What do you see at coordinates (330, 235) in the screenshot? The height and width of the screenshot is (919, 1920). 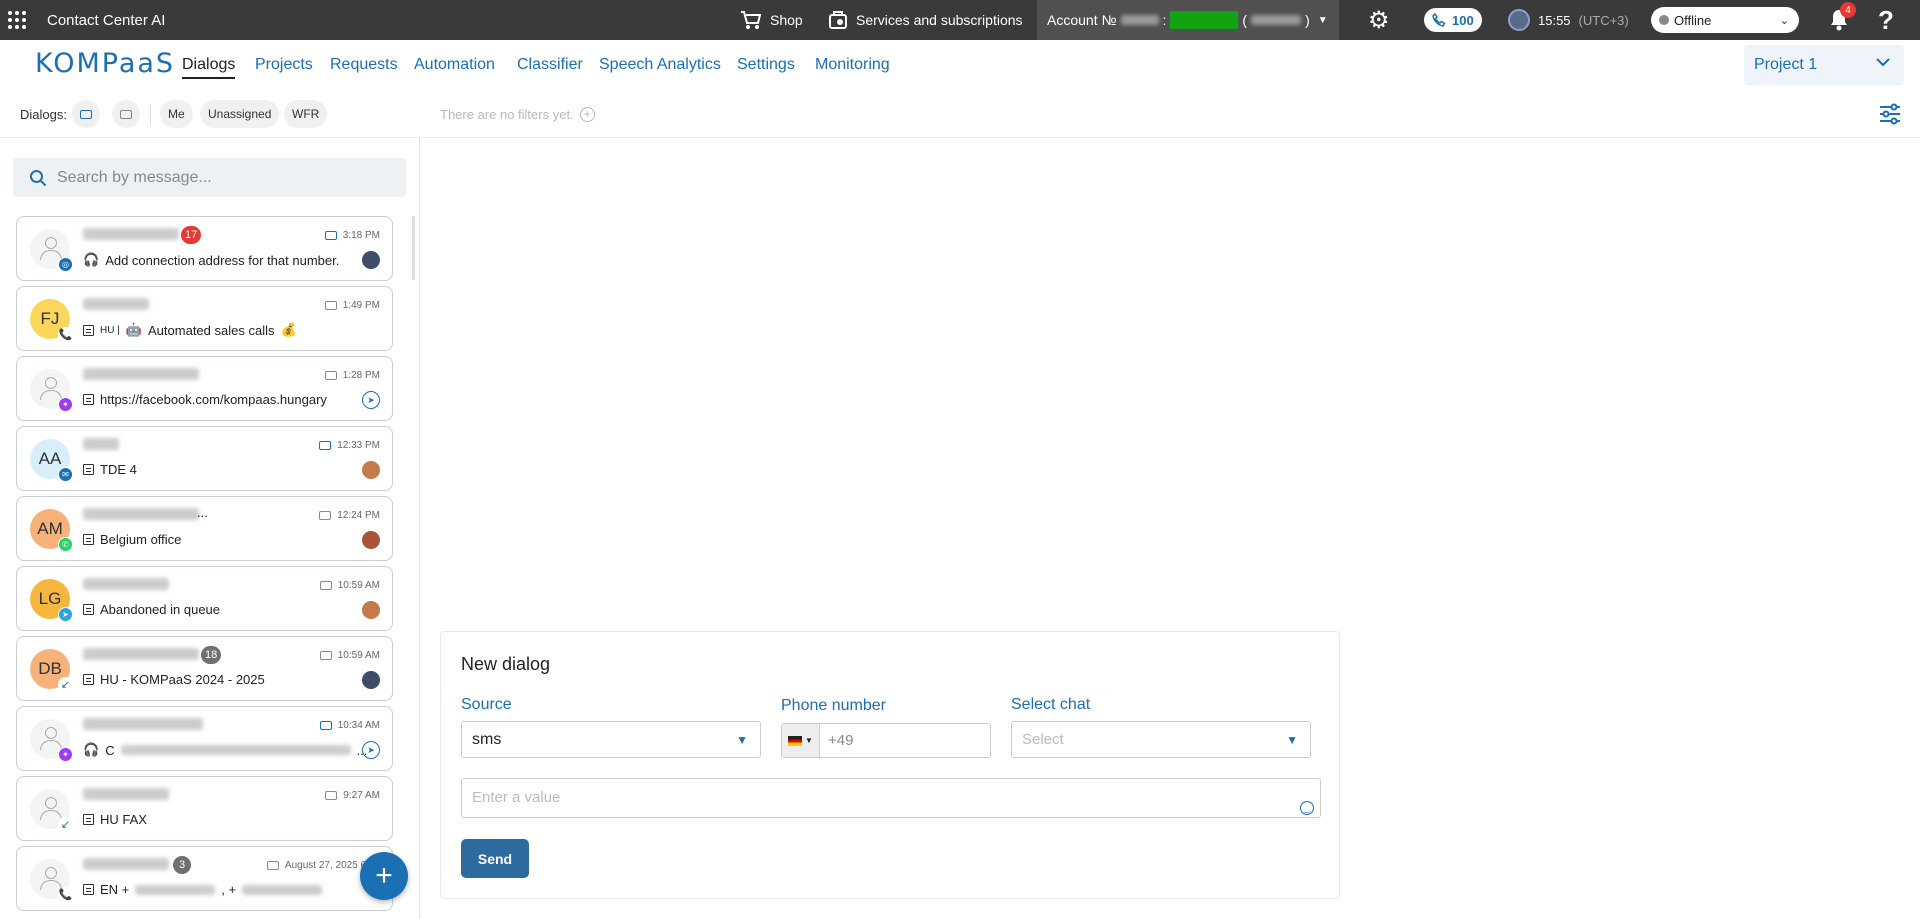 I see `message-icon` at bounding box center [330, 235].